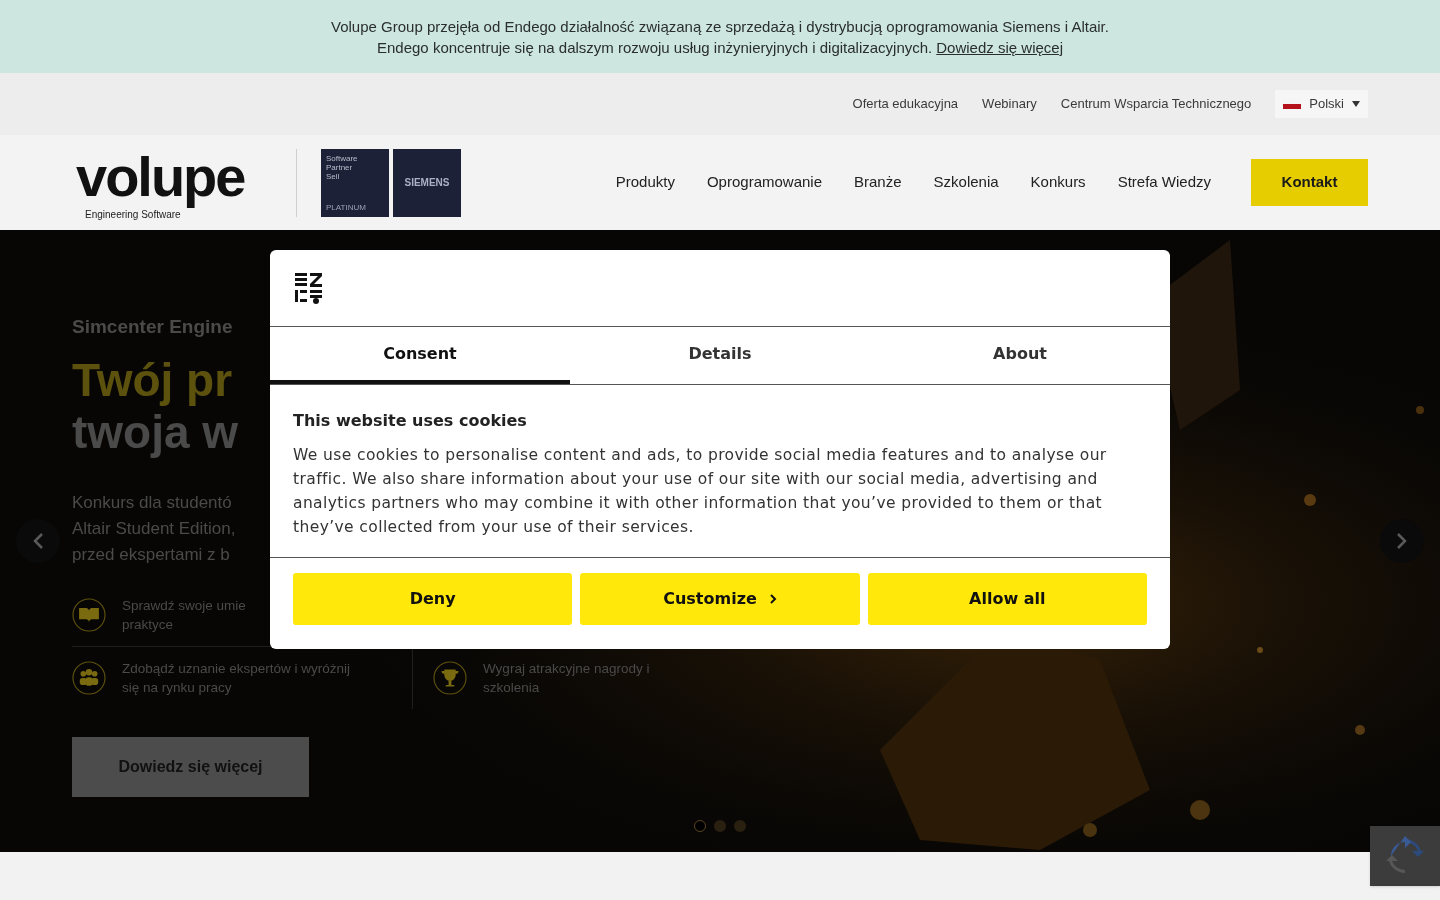 This screenshot has width=1440, height=900. I want to click on utility-link: Centrum Wsparcia Technicznego, so click(1156, 104).